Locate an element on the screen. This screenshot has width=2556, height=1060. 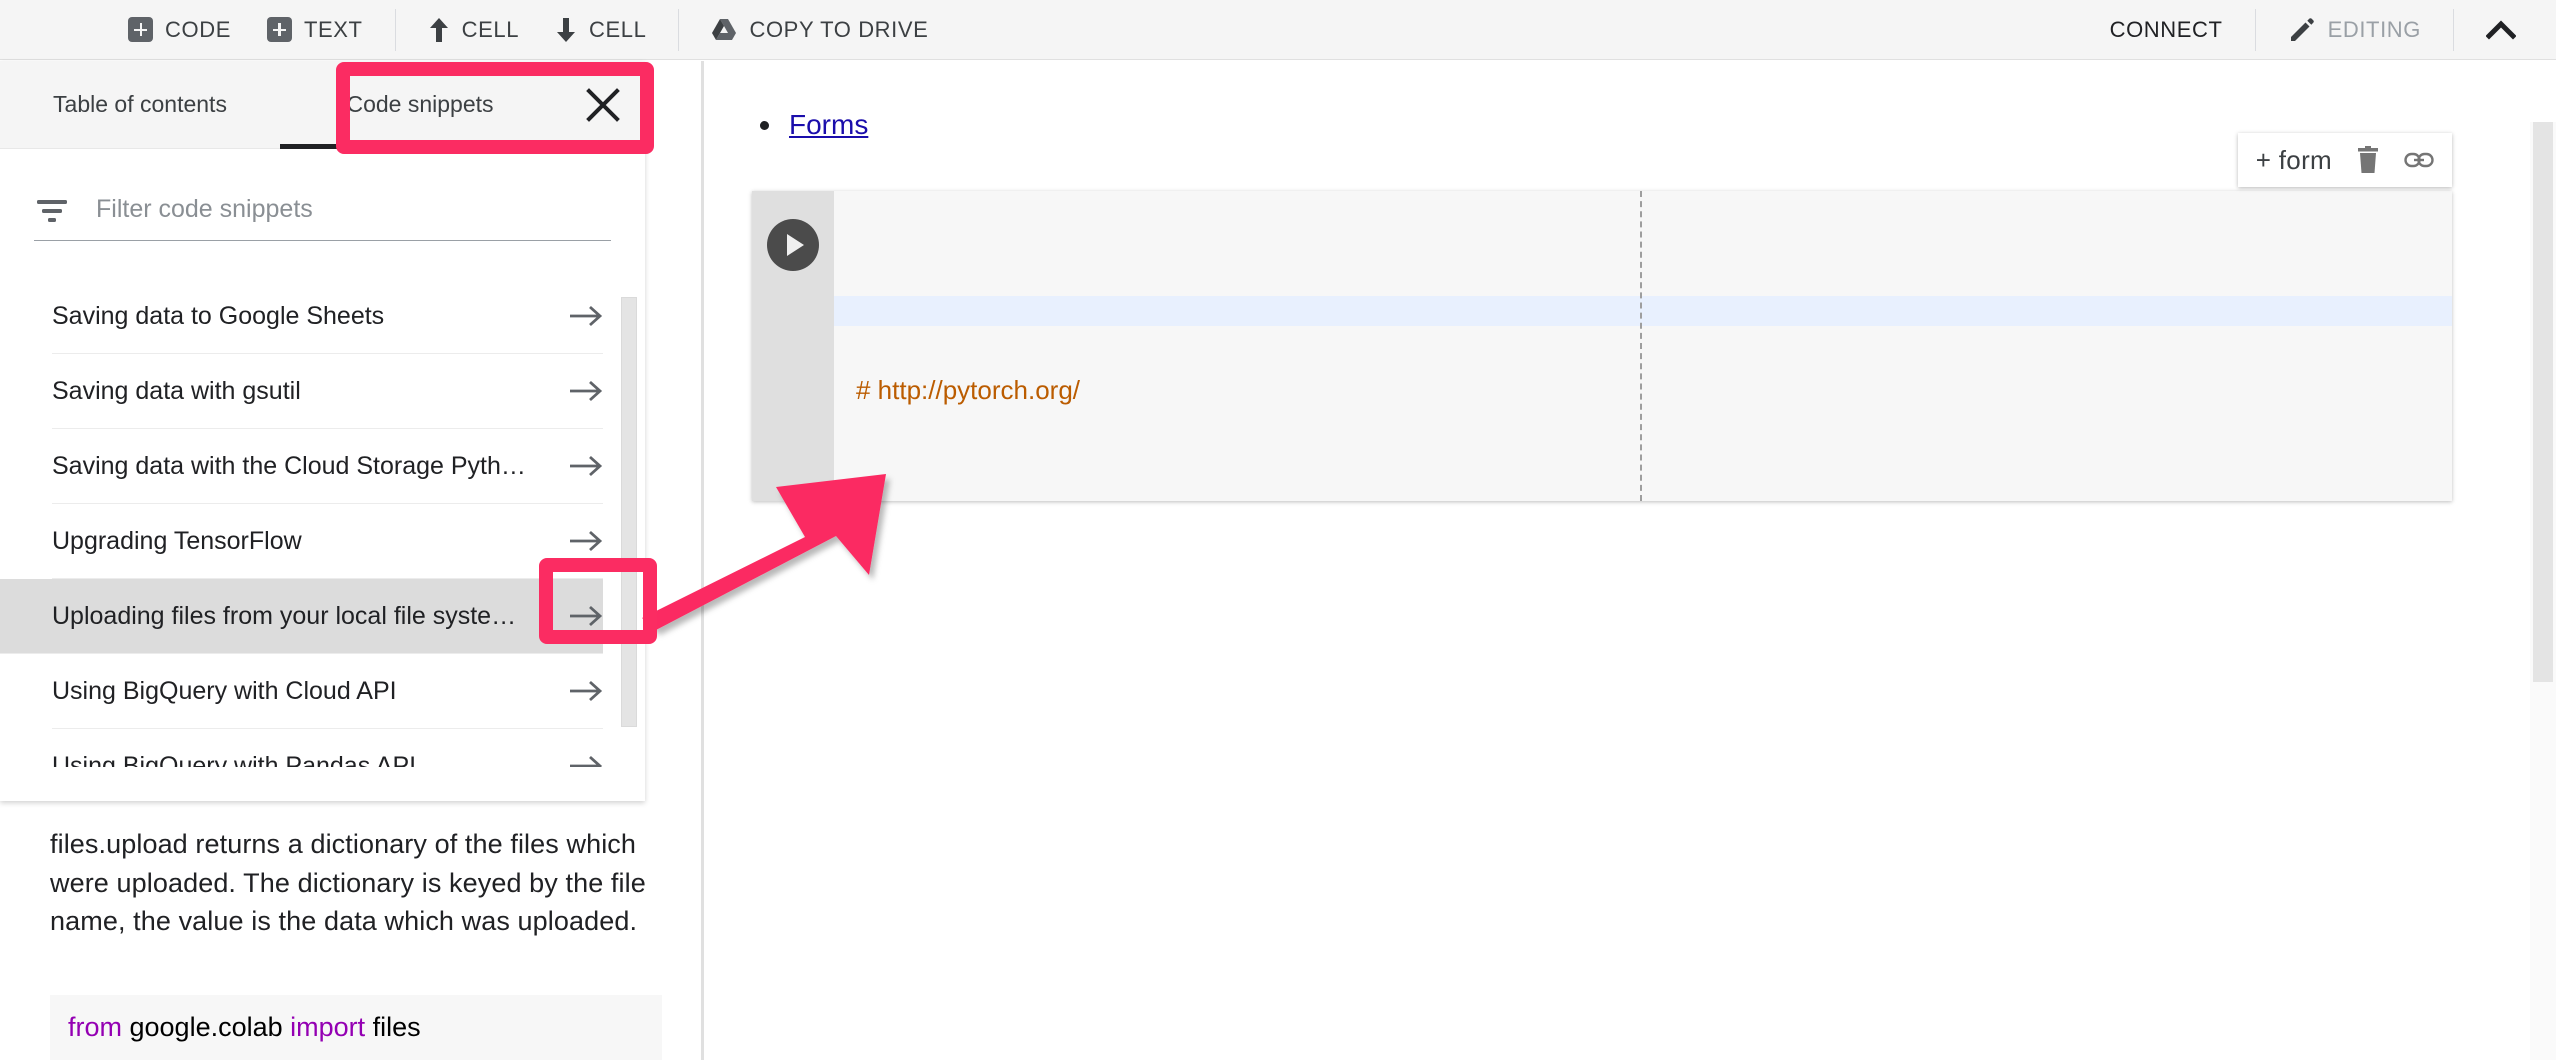
snippet-list-item: Using BigQuery with Cloud API is located at coordinates (327, 691).